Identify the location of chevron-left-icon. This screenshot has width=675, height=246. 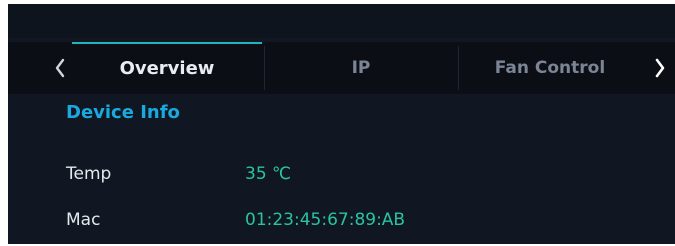
(60, 68).